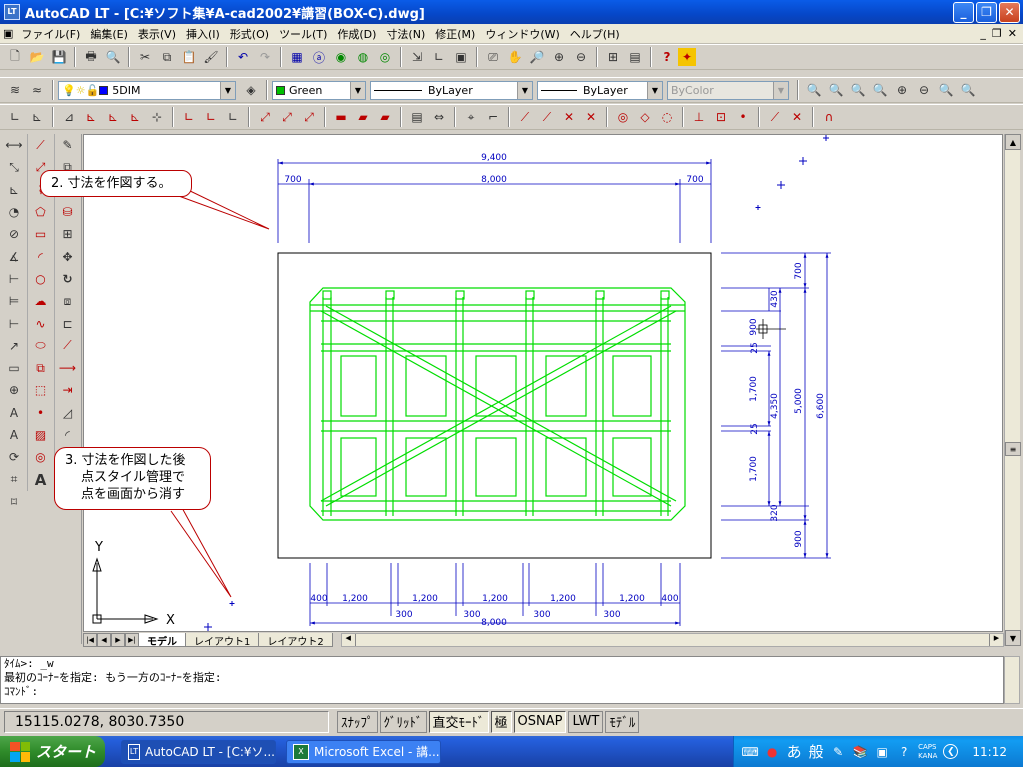 This screenshot has width=1023, height=767. What do you see at coordinates (14, 234) in the screenshot?
I see `dim-diameter-icon: ⊘` at bounding box center [14, 234].